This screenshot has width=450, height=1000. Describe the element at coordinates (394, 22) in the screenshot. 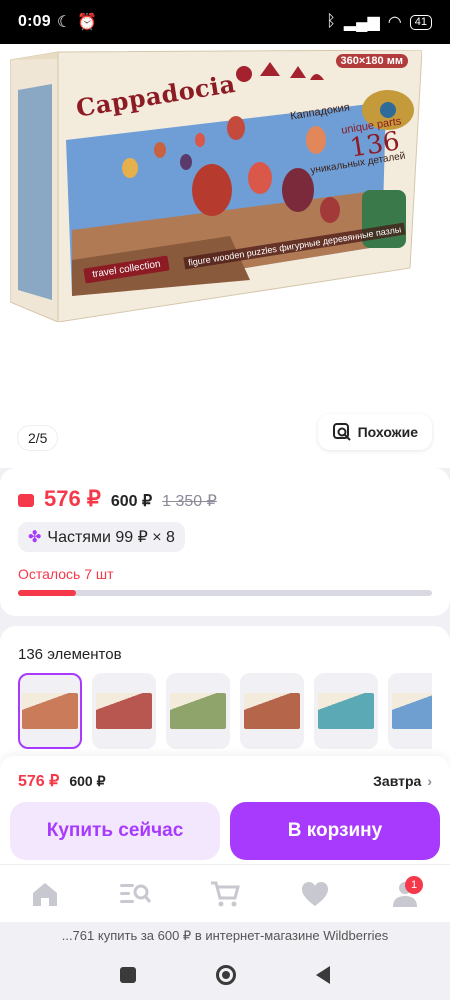

I see `wifi-icon: ◠` at that location.